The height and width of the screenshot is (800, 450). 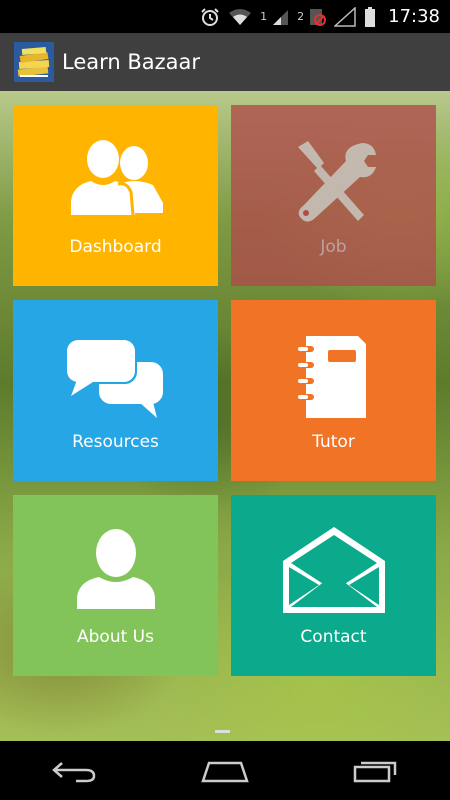 I want to click on tutor-label: Tutor, so click(x=333, y=442).